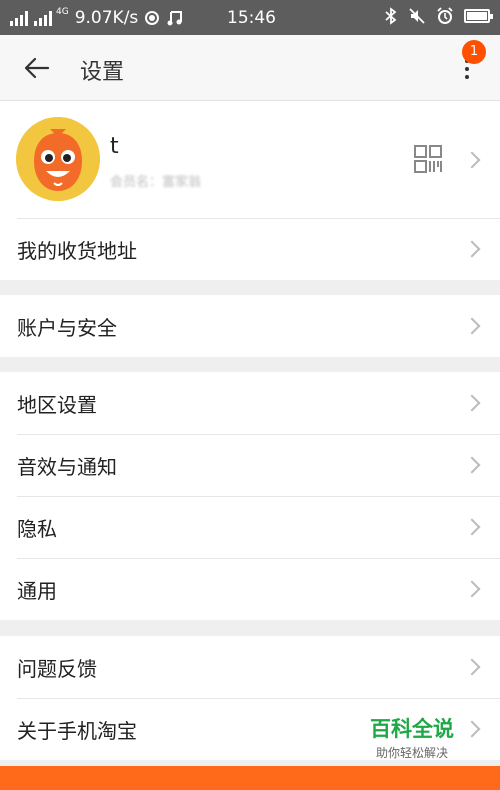  I want to click on settings-item-general: 通用, so click(250, 589).